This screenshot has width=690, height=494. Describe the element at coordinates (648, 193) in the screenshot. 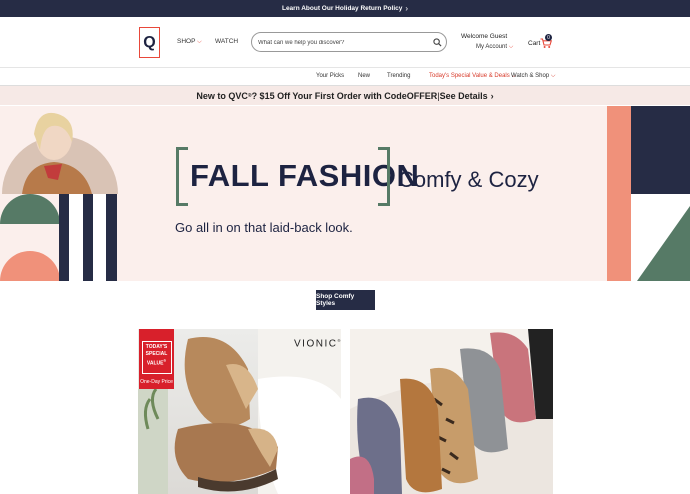

I see `hero-right-artwork` at that location.